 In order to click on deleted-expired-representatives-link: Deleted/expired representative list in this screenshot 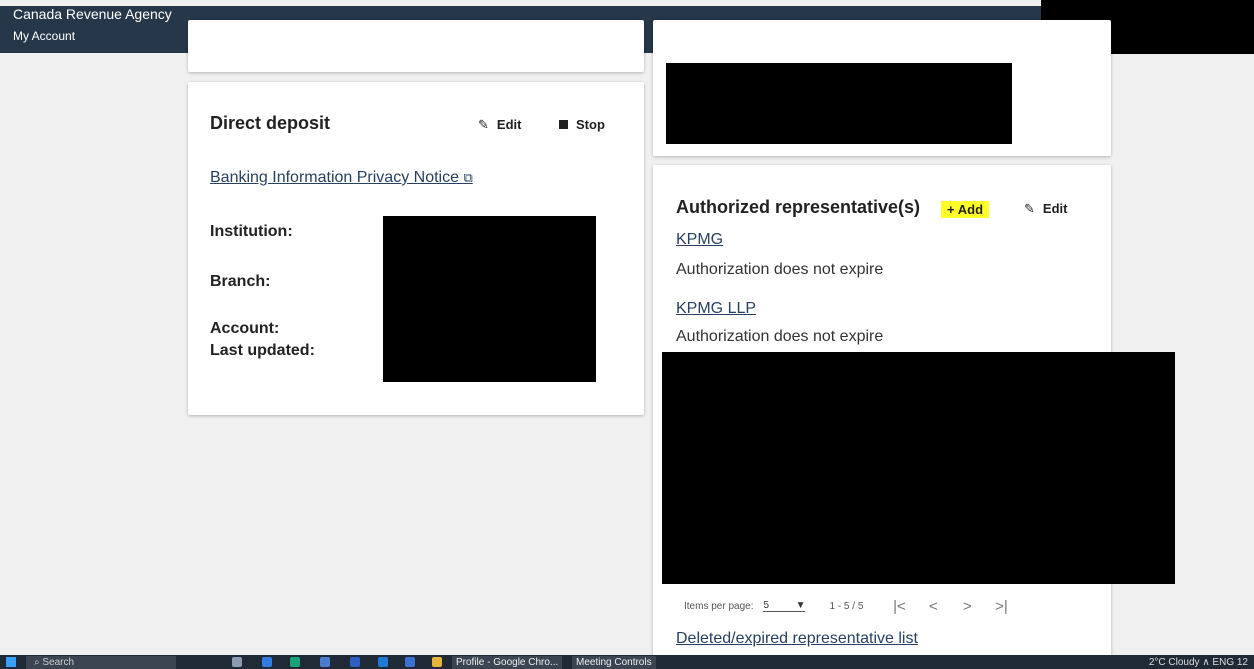, I will do `click(797, 639)`.